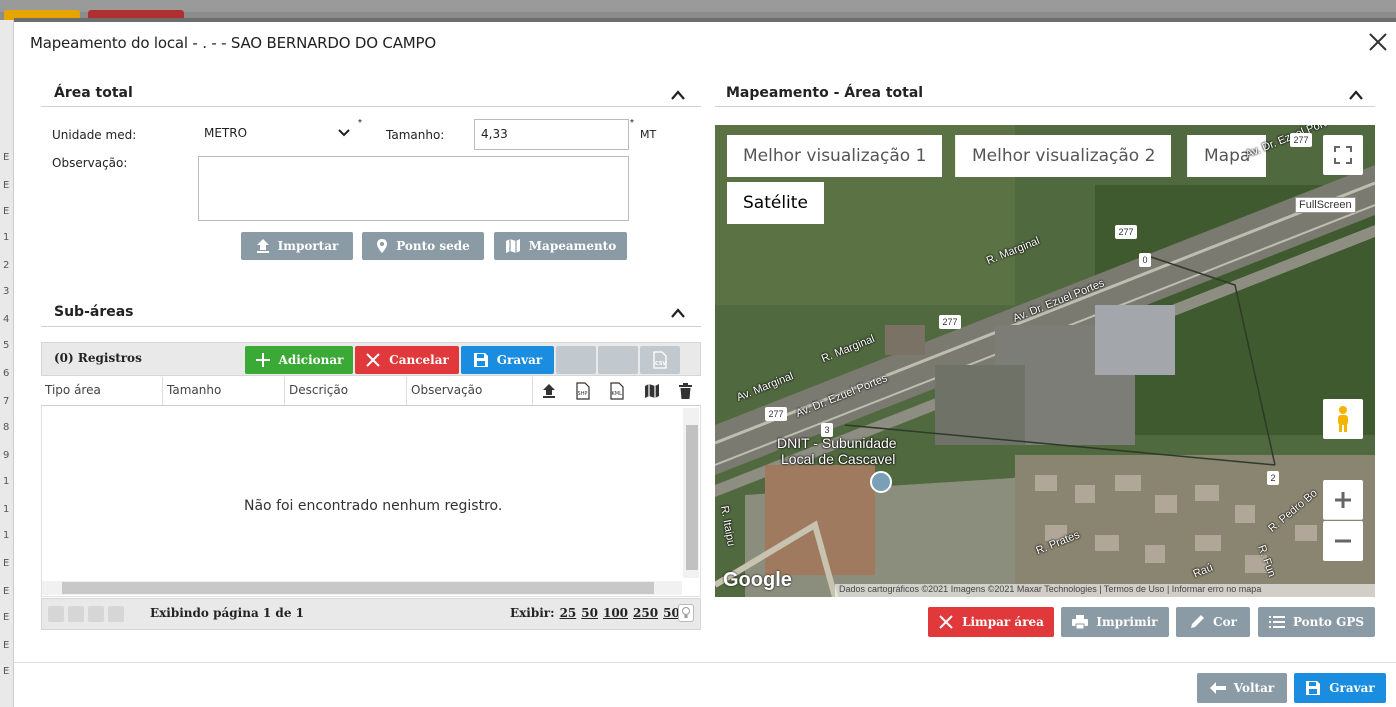 The height and width of the screenshot is (707, 1396). I want to click on export-csv-button: CSV, so click(660, 360).